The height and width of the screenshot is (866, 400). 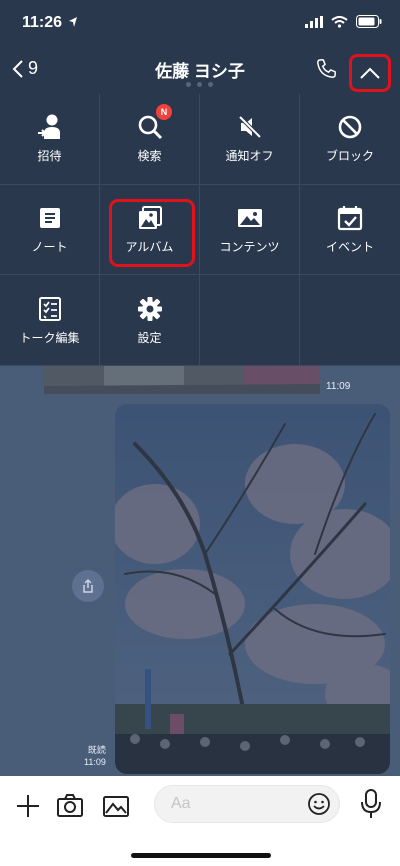 What do you see at coordinates (339, 21) in the screenshot?
I see `wifi-icon` at bounding box center [339, 21].